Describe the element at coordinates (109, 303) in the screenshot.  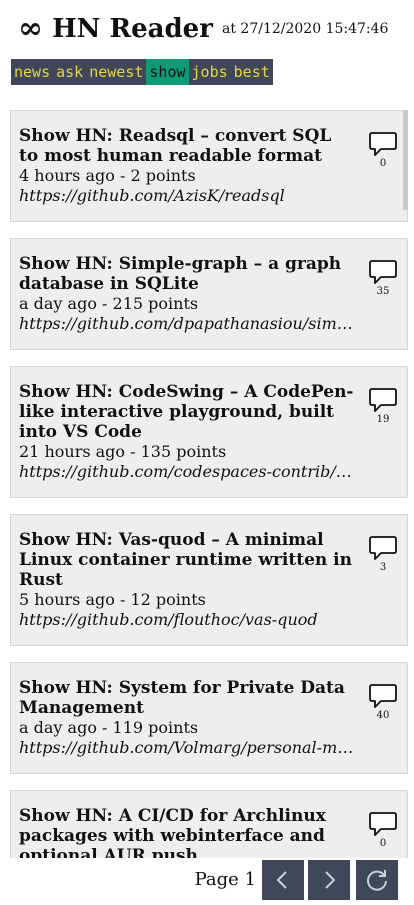
I see `story-meta: a day ago - 215 points` at that location.